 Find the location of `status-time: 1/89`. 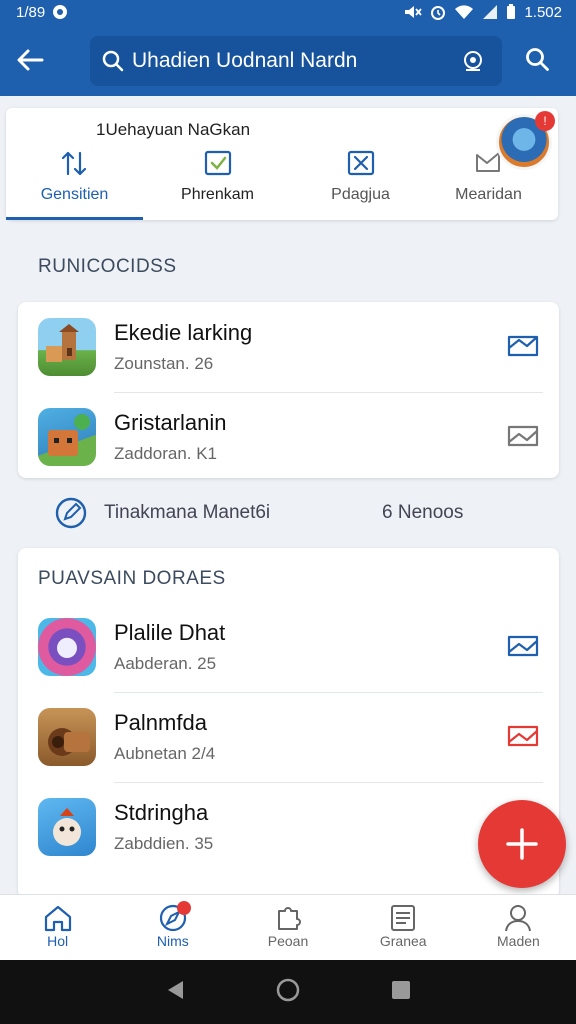

status-time: 1/89 is located at coordinates (31, 12).